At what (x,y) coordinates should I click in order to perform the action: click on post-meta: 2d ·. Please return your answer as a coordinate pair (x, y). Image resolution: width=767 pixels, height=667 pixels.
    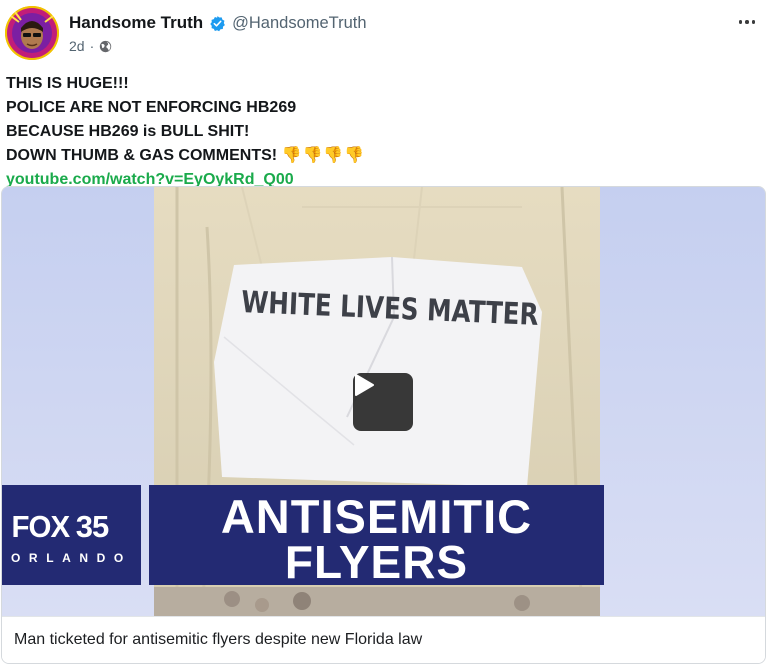
    Looking at the image, I should click on (90, 46).